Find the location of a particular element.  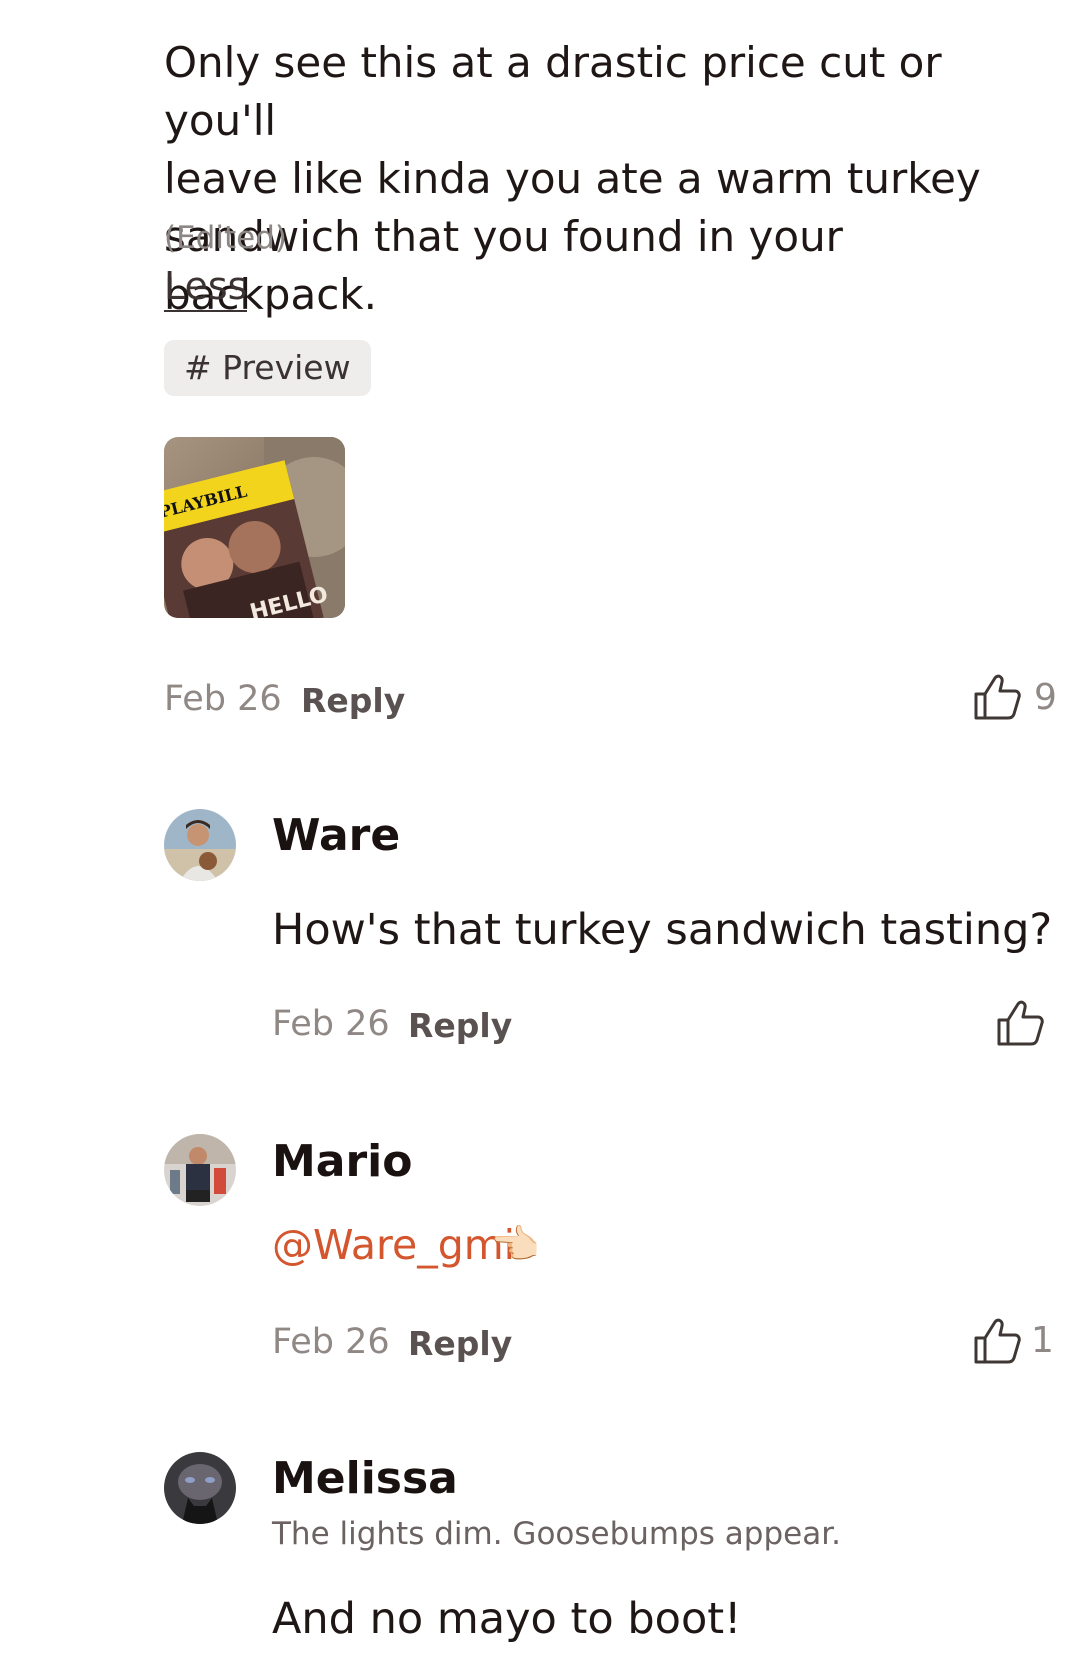

comment-date: Feb 26 is located at coordinates (223, 699).